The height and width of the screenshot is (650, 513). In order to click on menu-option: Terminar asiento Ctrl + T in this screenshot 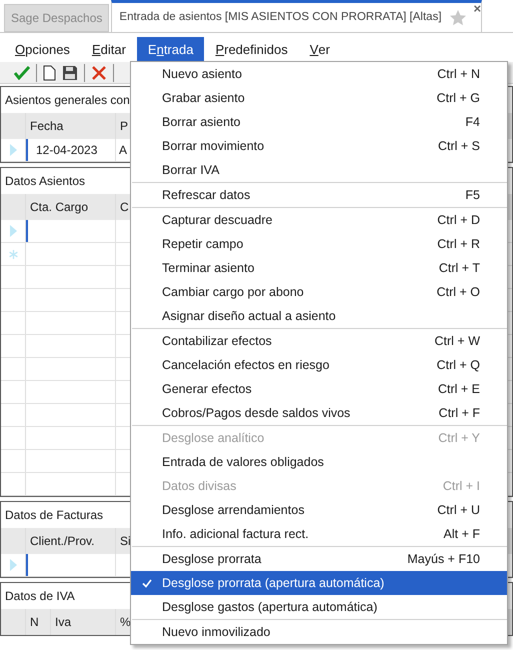, I will do `click(319, 268)`.